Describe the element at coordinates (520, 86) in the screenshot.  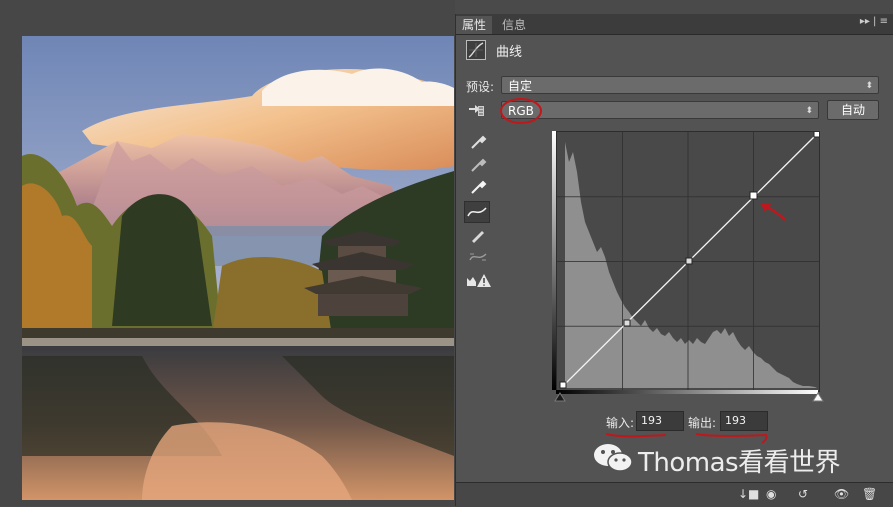
I see `preset-value: 自定` at that location.